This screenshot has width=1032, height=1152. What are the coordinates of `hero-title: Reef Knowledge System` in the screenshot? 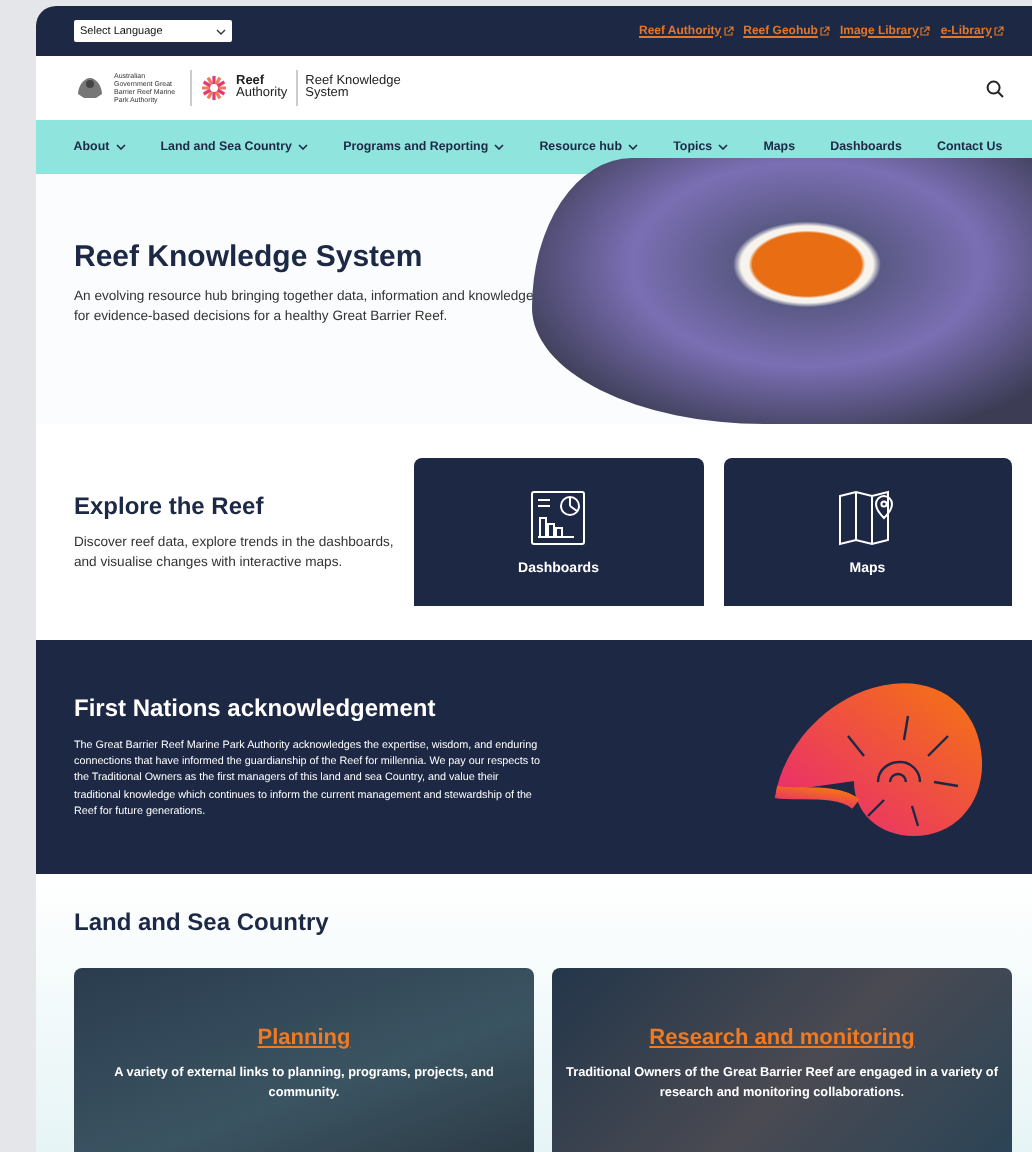 It's located at (249, 257).